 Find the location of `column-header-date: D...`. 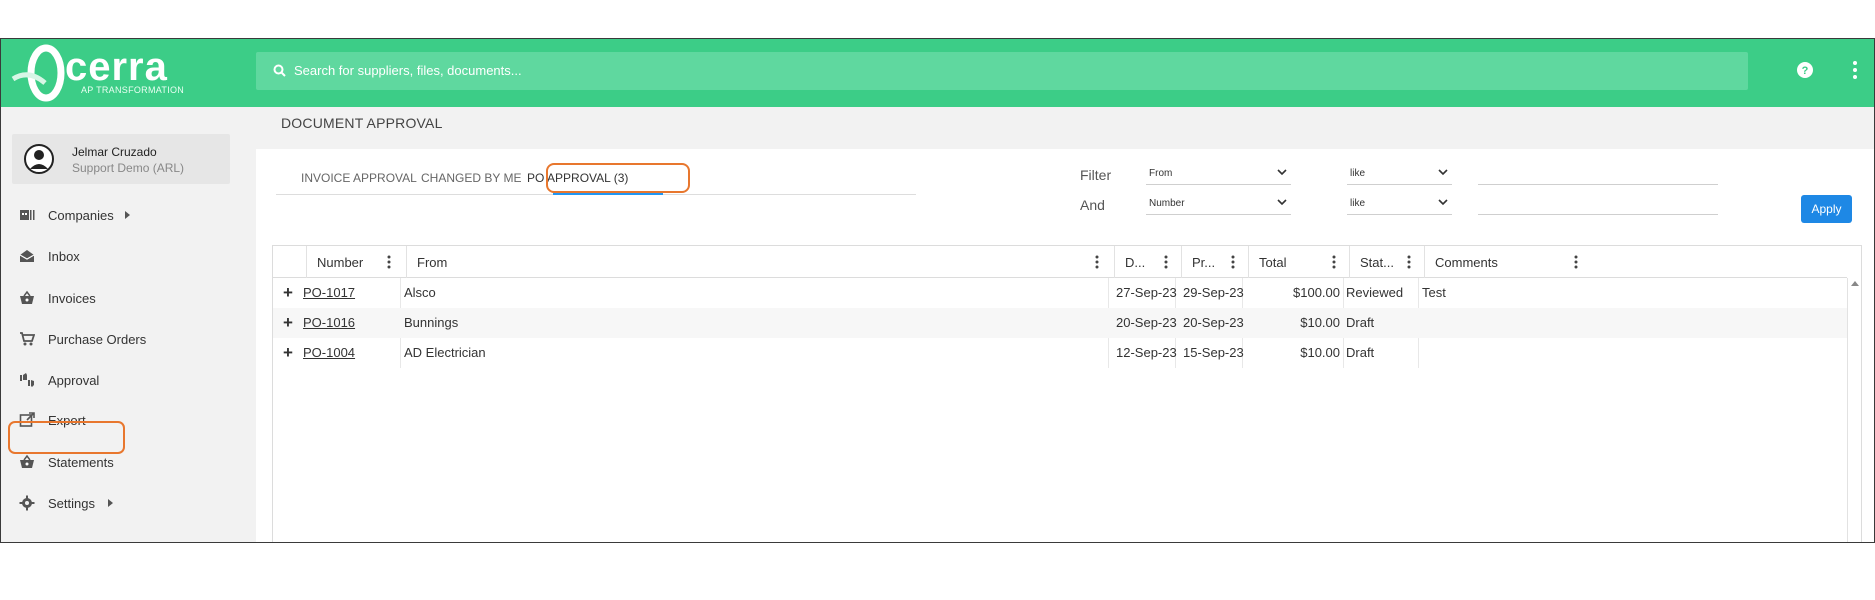

column-header-date: D... is located at coordinates (1147, 262).